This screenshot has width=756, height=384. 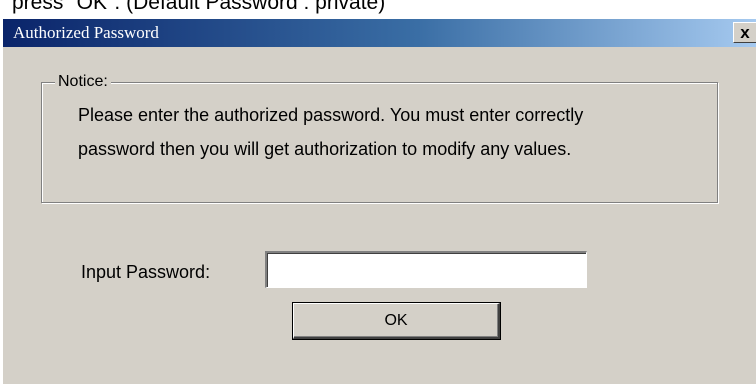 What do you see at coordinates (379, 33) in the screenshot?
I see `dialog-titlebar: Authorized Password x` at bounding box center [379, 33].